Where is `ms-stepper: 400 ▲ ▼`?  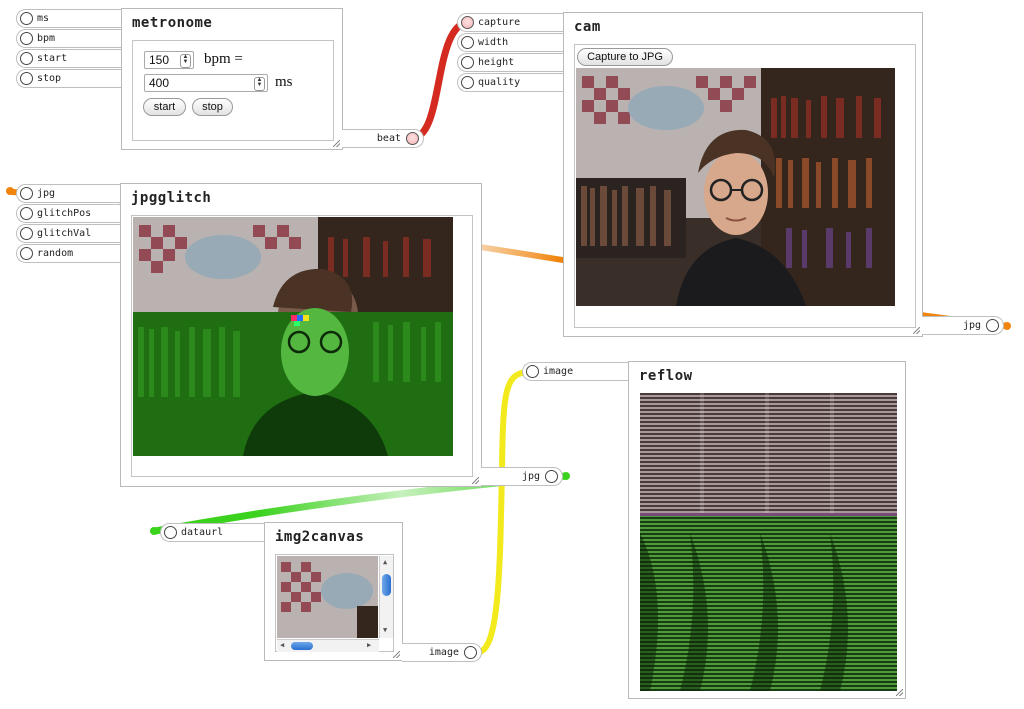 ms-stepper: 400 ▲ ▼ is located at coordinates (206, 83).